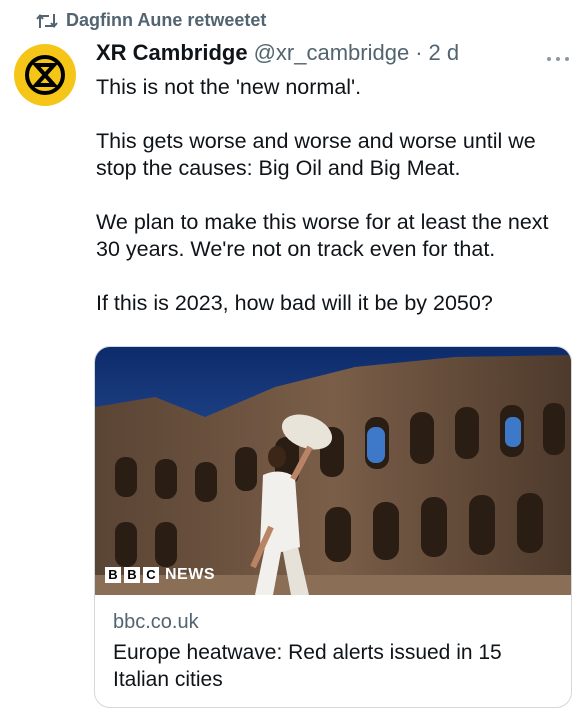 Image resolution: width=588 pixels, height=708 pixels. Describe the element at coordinates (444, 53) in the screenshot. I see `timestamp: 2 d` at that location.